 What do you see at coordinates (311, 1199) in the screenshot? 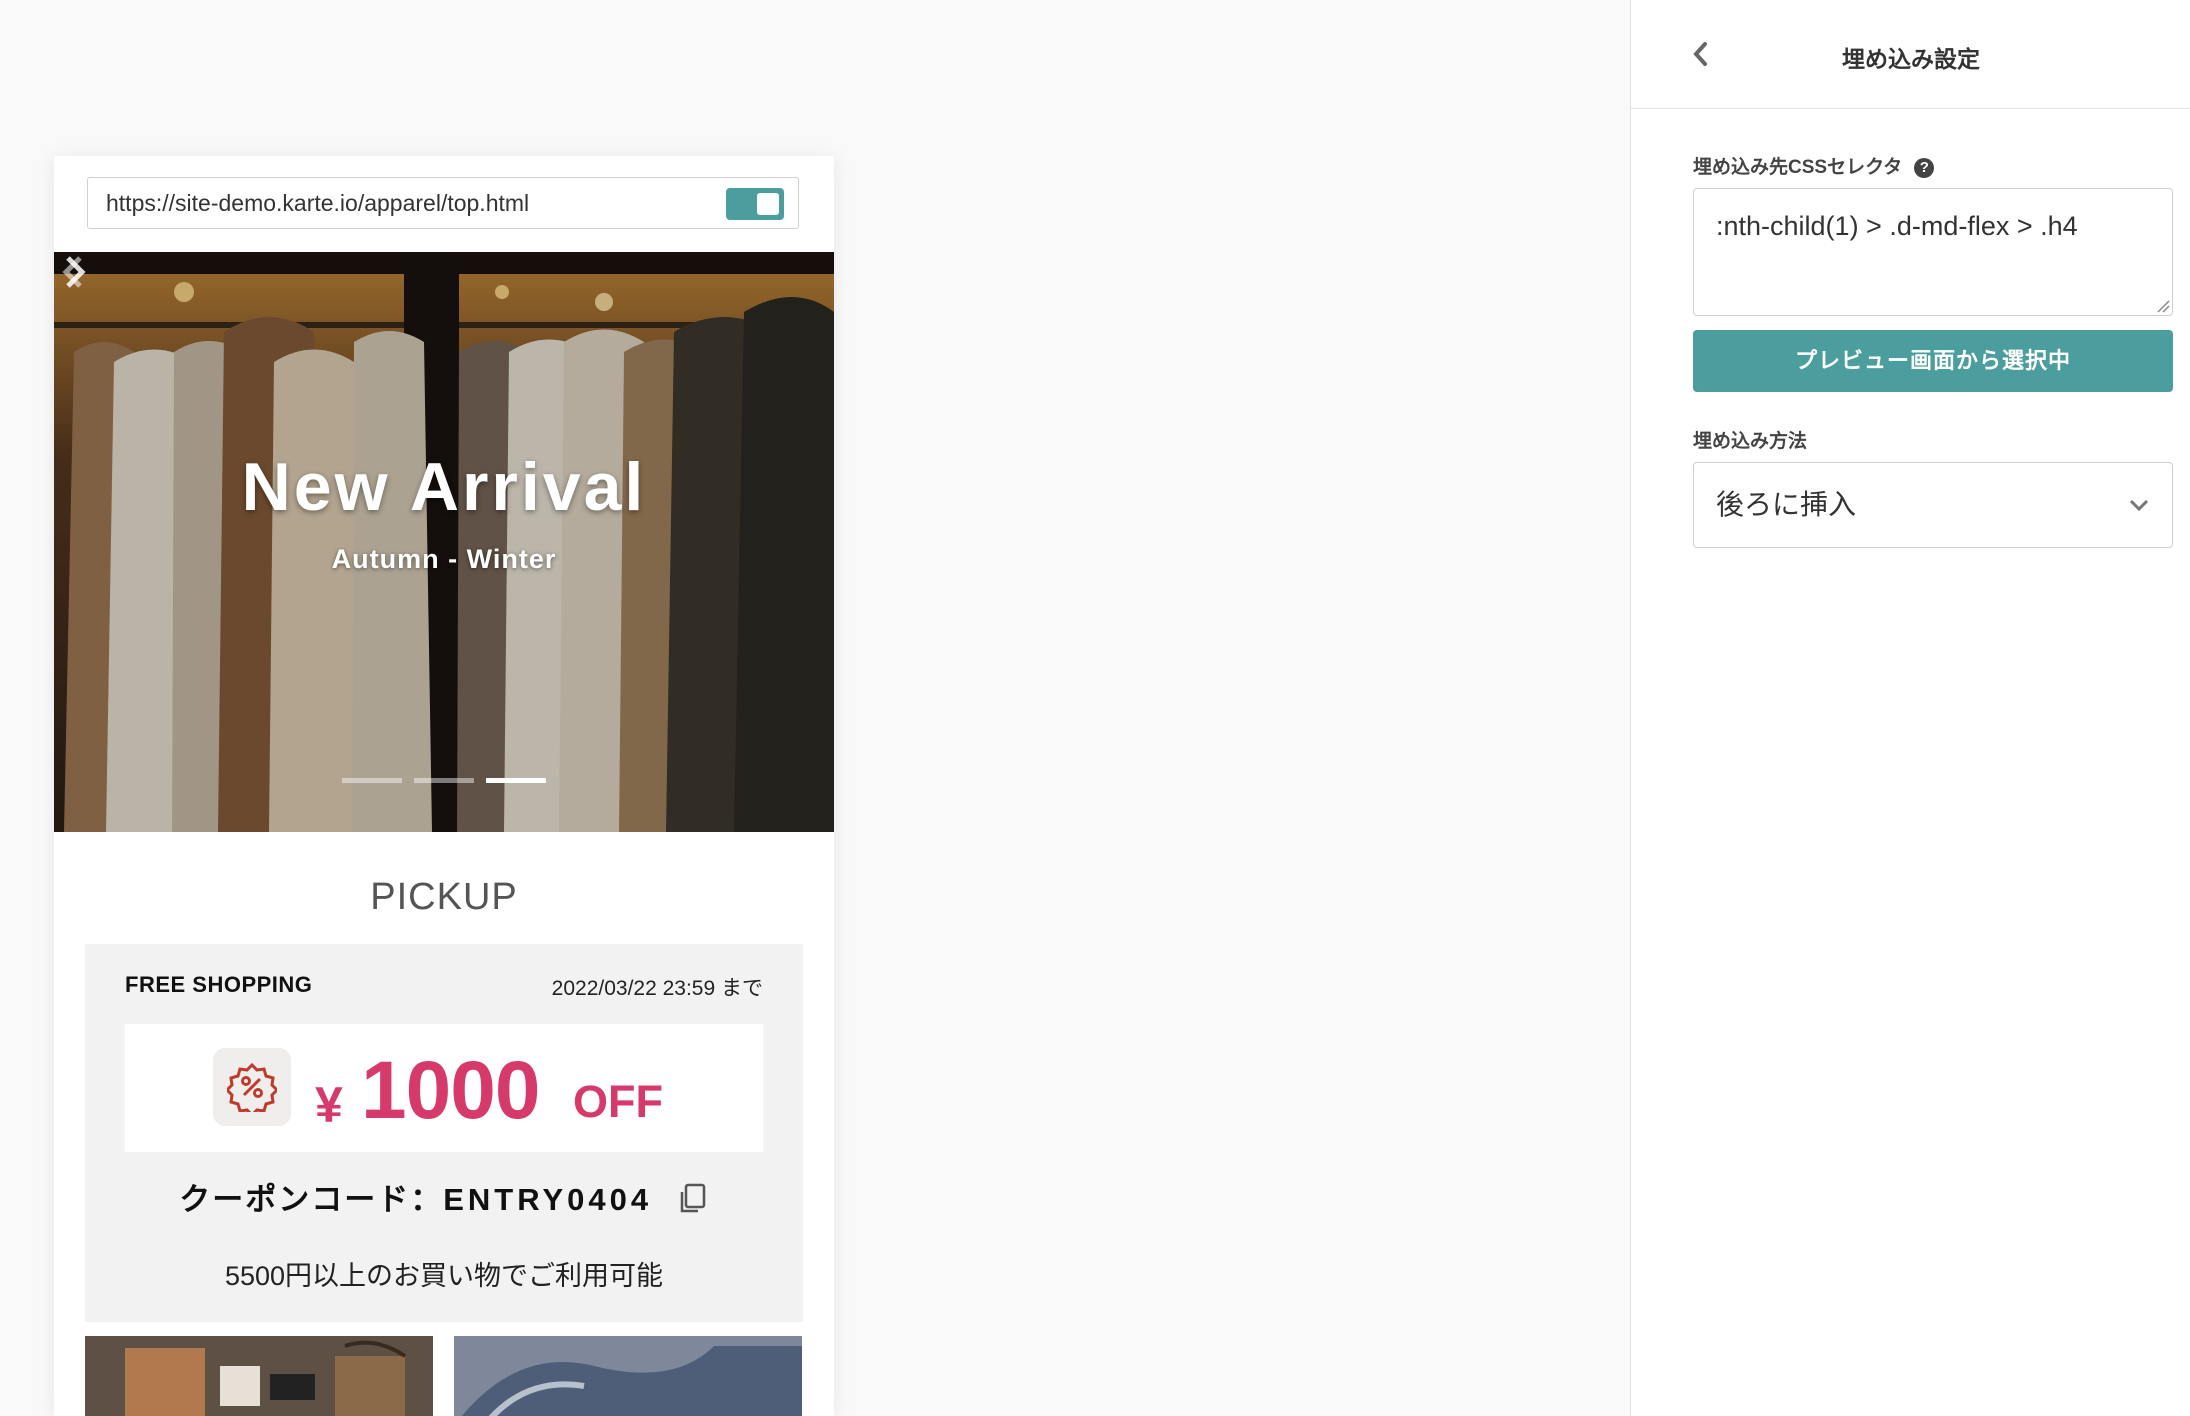
I see `coupon-code-label: クーポンコード：` at bounding box center [311, 1199].